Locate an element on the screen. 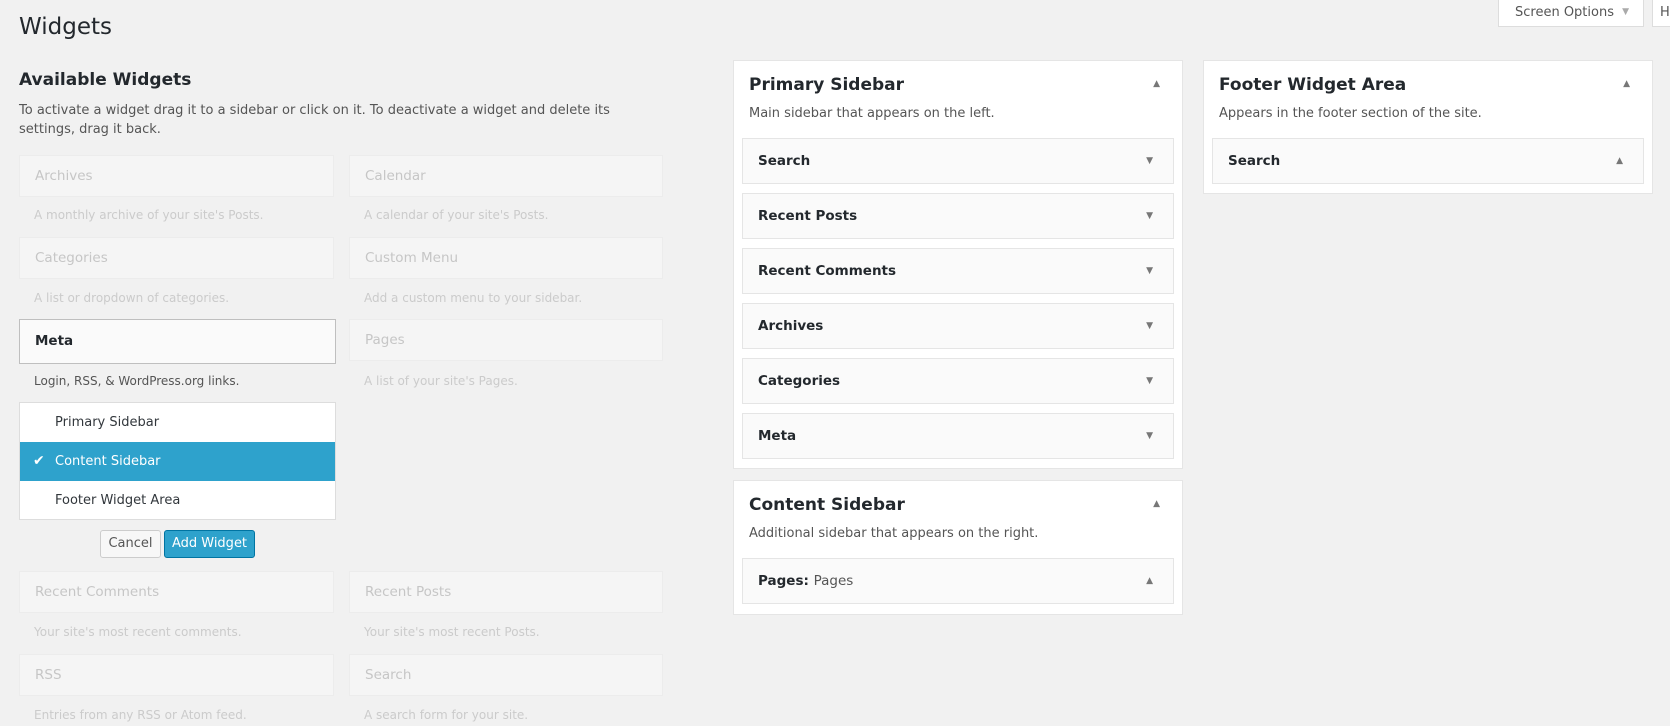 The width and height of the screenshot is (1670, 726). add-widget-button: Add Widget is located at coordinates (209, 544).